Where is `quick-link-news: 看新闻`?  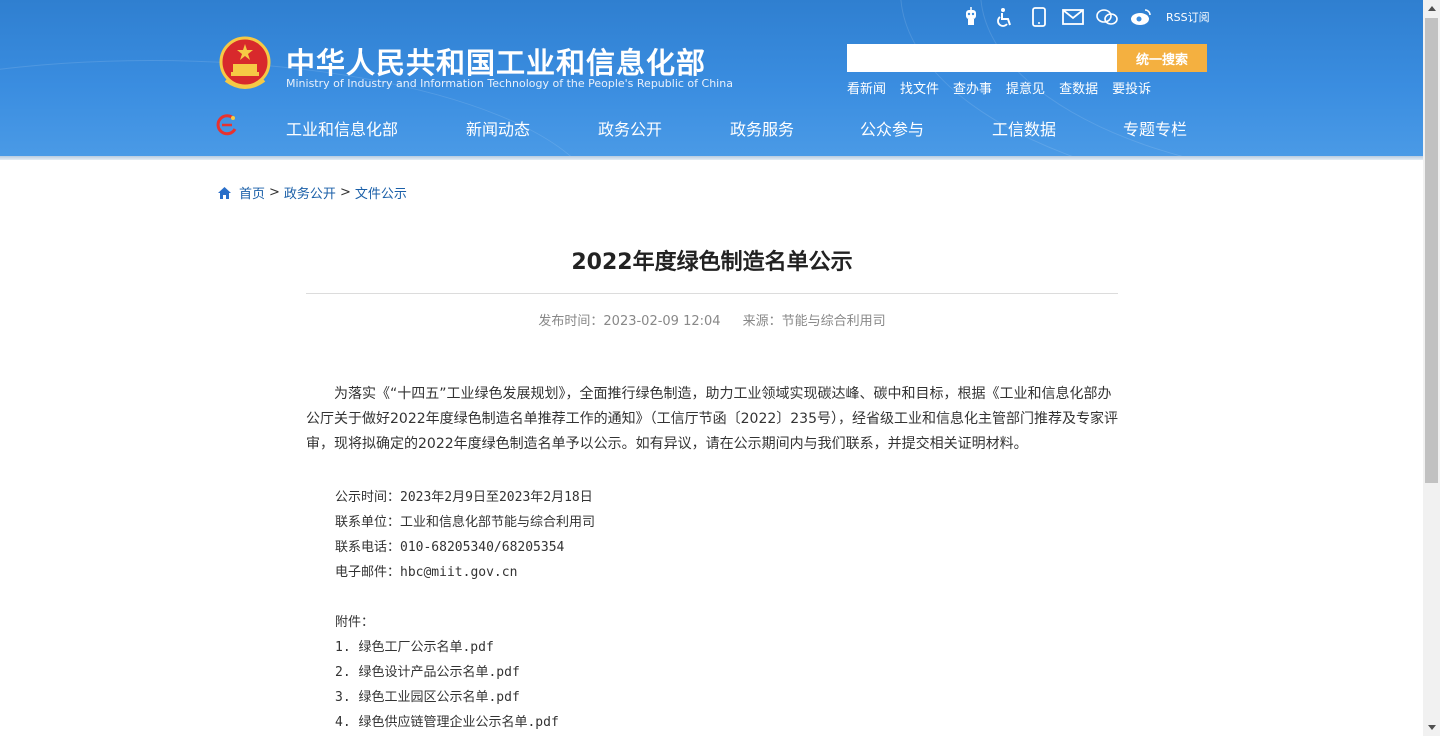 quick-link-news: 看新闻 is located at coordinates (866, 87).